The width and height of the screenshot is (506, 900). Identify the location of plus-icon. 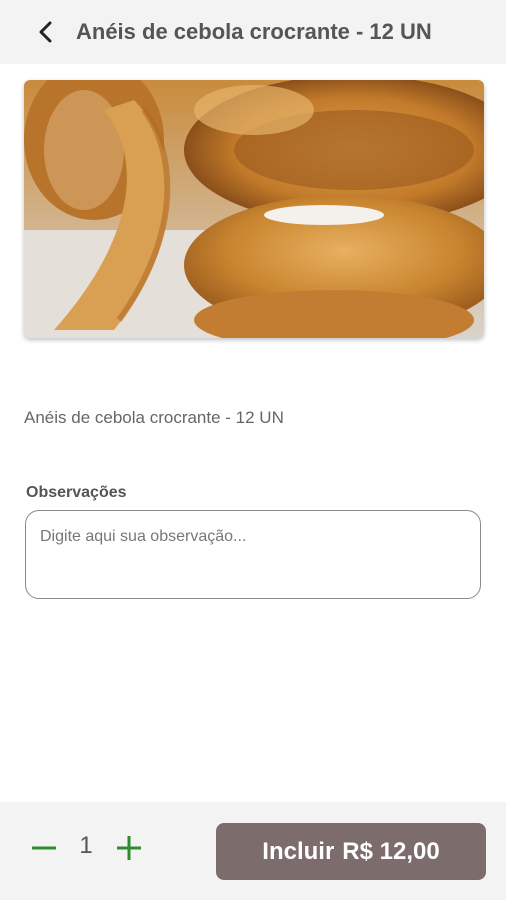
(129, 848).